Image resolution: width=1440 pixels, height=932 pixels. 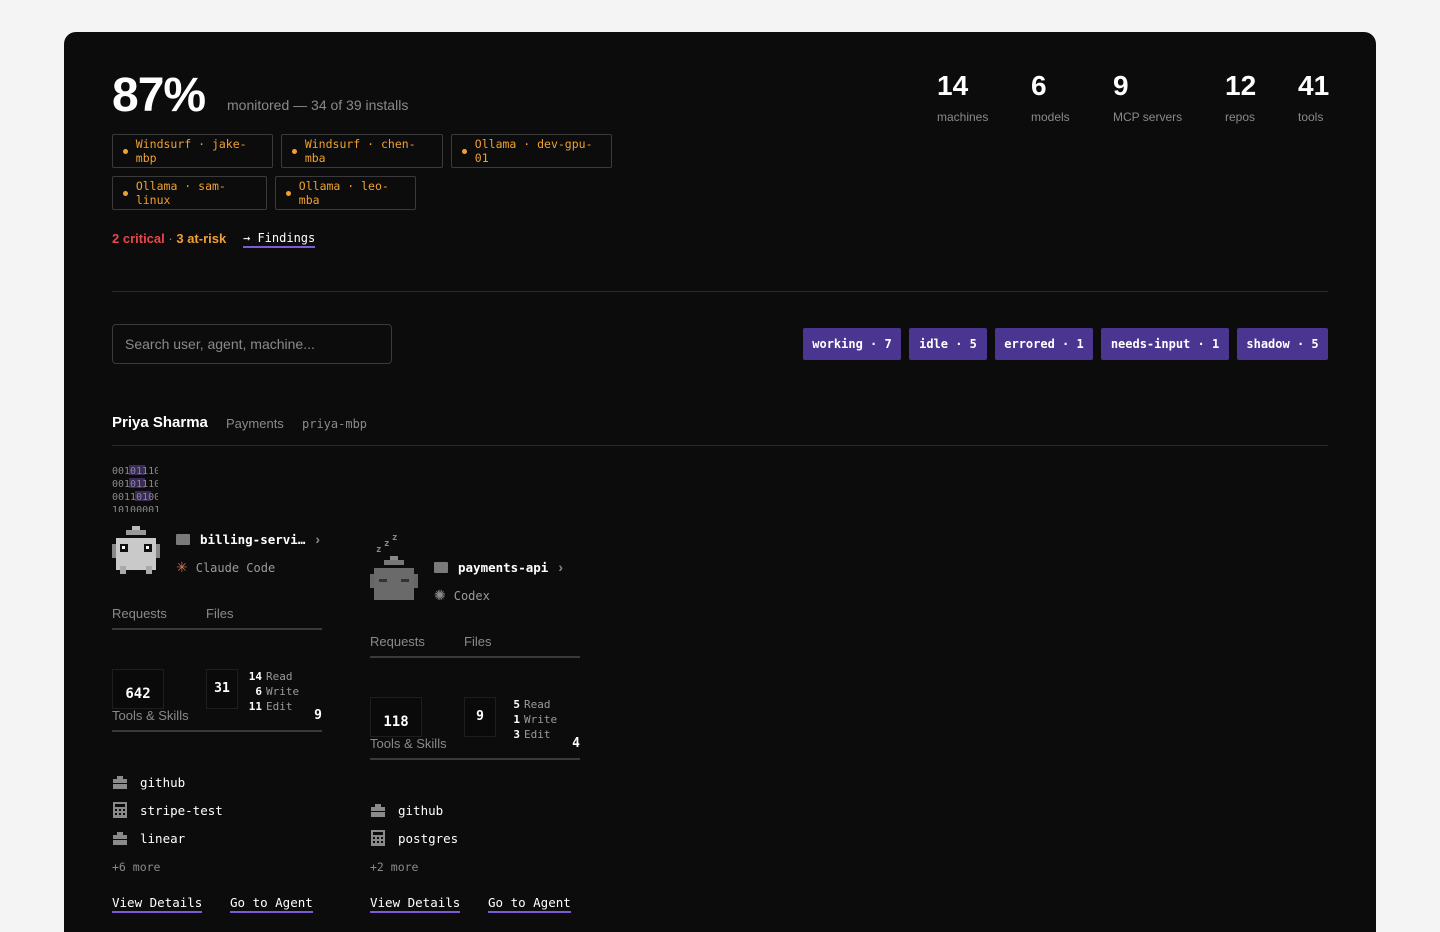 I want to click on robot-sleeping-icon: z z z, so click(x=394, y=570).